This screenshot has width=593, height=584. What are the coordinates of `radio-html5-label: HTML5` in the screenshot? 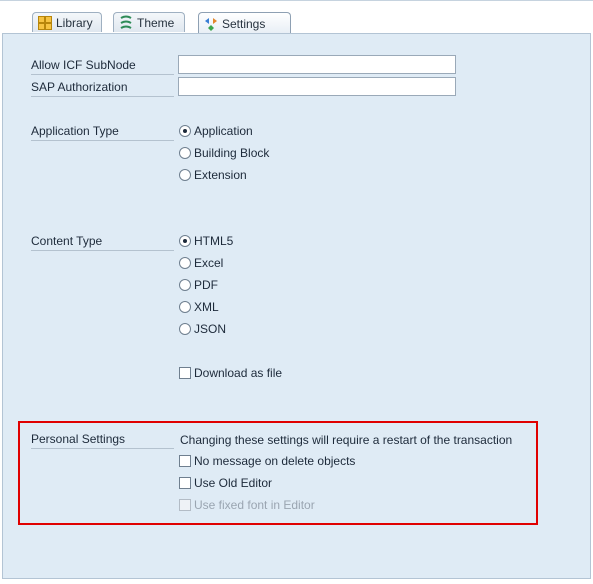 It's located at (214, 241).